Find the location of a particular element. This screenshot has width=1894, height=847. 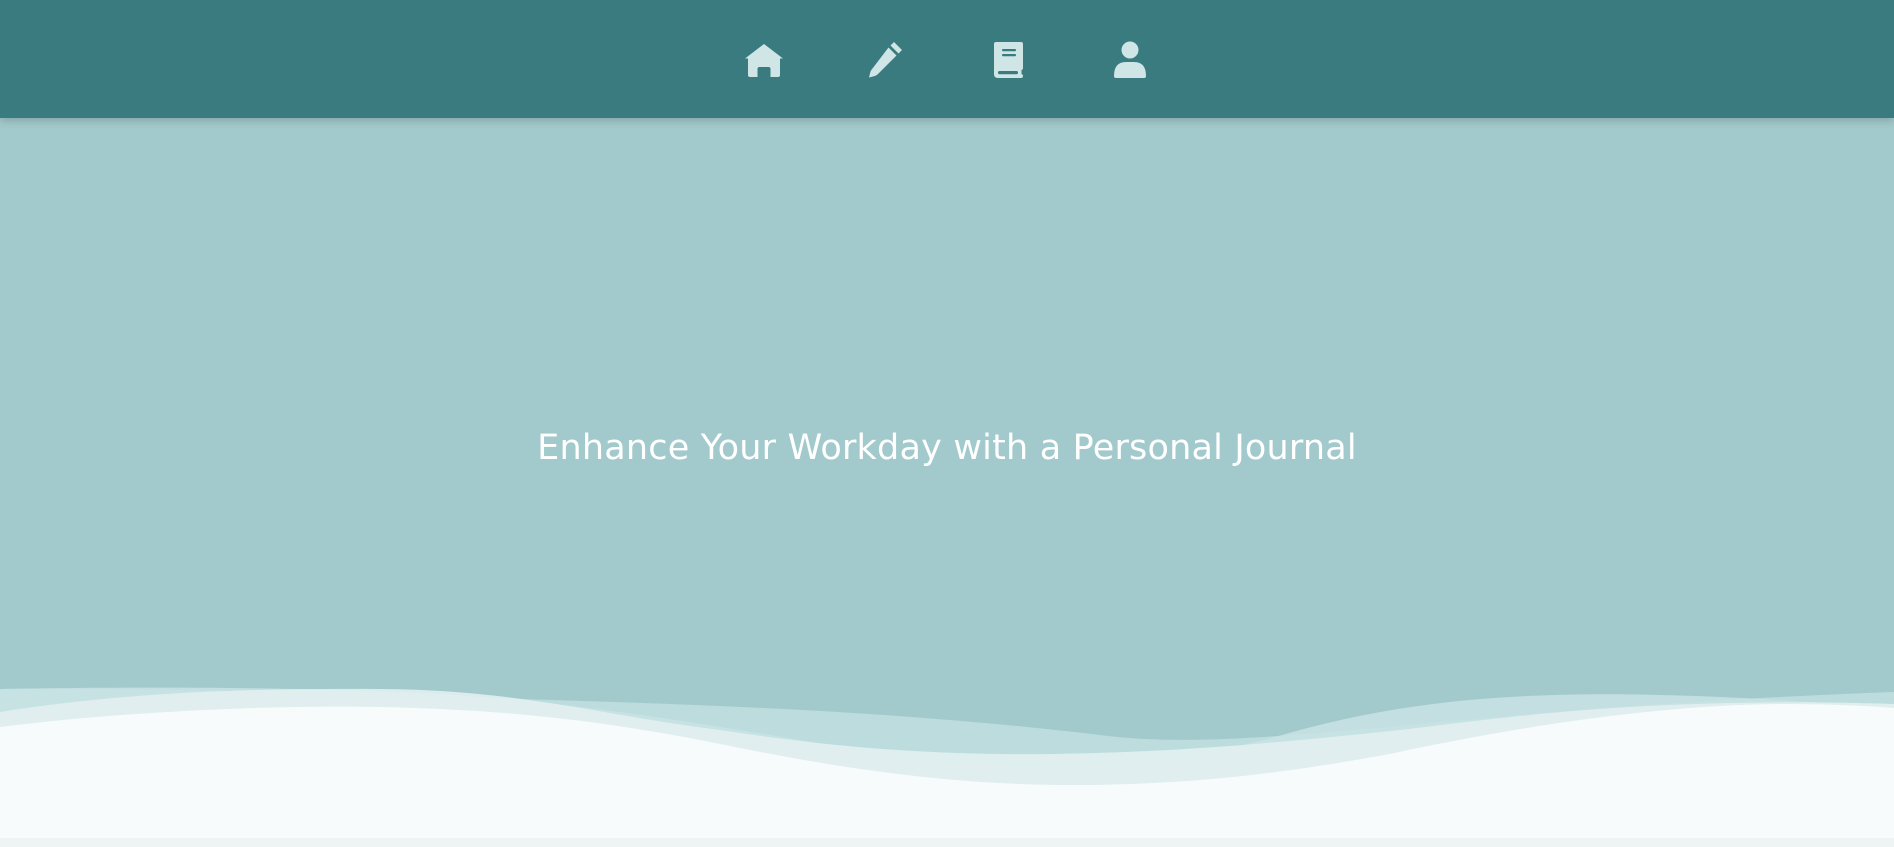

pencil-icon is located at coordinates (885, 60).